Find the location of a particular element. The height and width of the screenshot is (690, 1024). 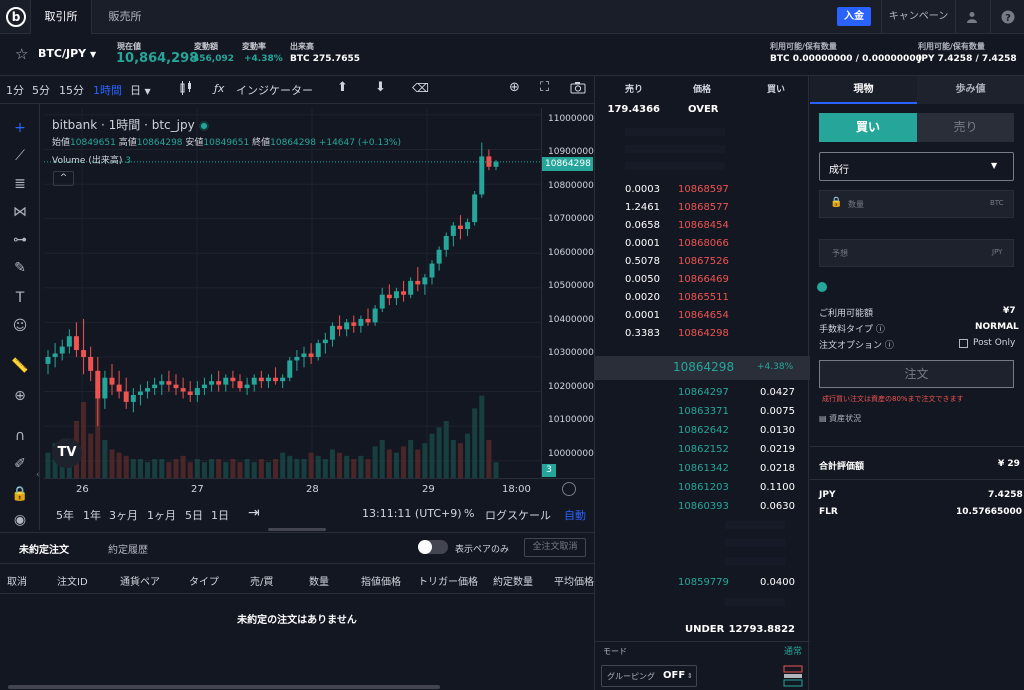

tab-spot: 現物 is located at coordinates (863, 90).